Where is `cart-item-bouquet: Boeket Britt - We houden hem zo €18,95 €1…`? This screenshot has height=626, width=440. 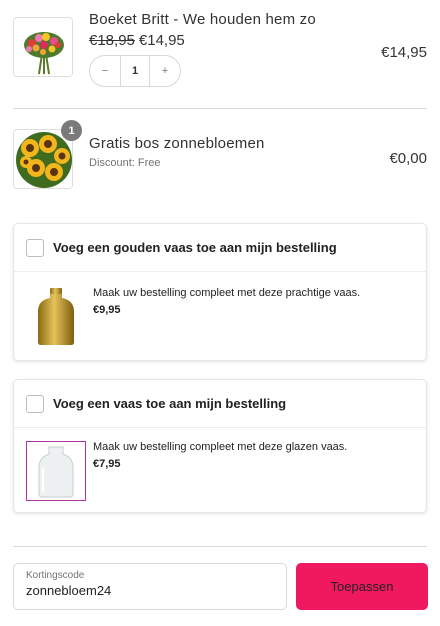 cart-item-bouquet: Boeket Britt - We houden hem zo €18,95 €1… is located at coordinates (220, 50).